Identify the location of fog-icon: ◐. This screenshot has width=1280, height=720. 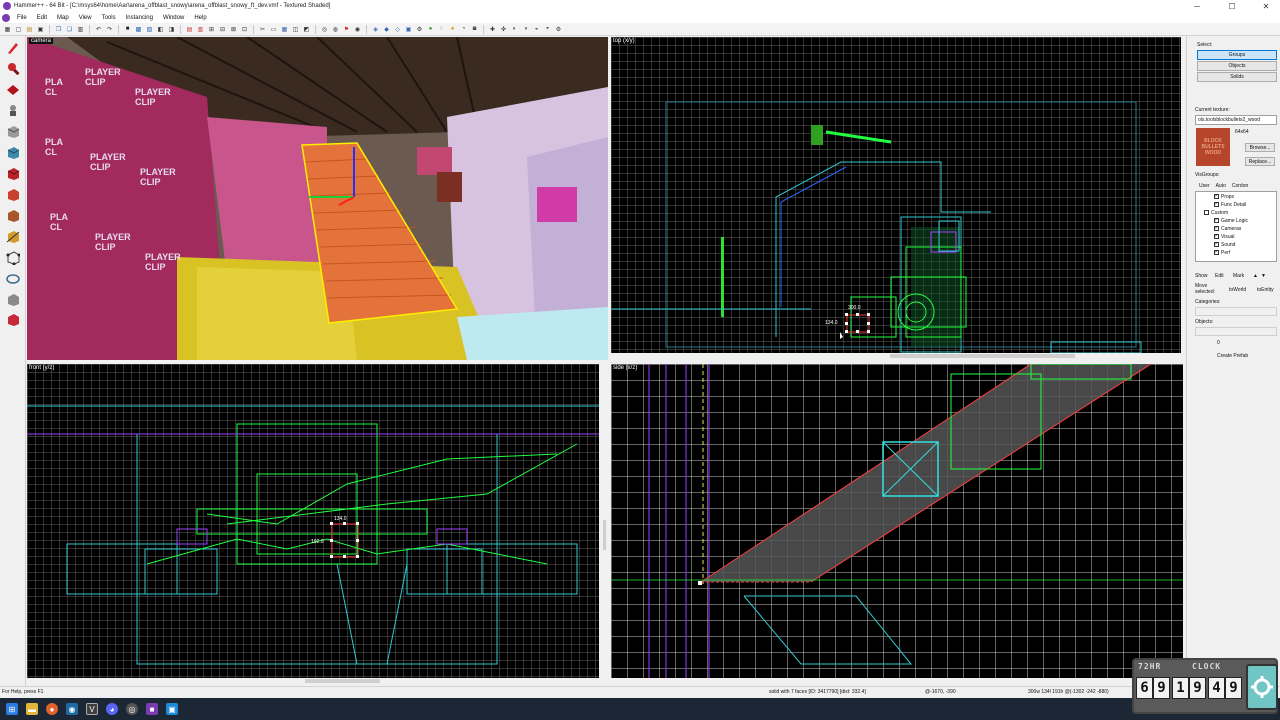
(514, 29).